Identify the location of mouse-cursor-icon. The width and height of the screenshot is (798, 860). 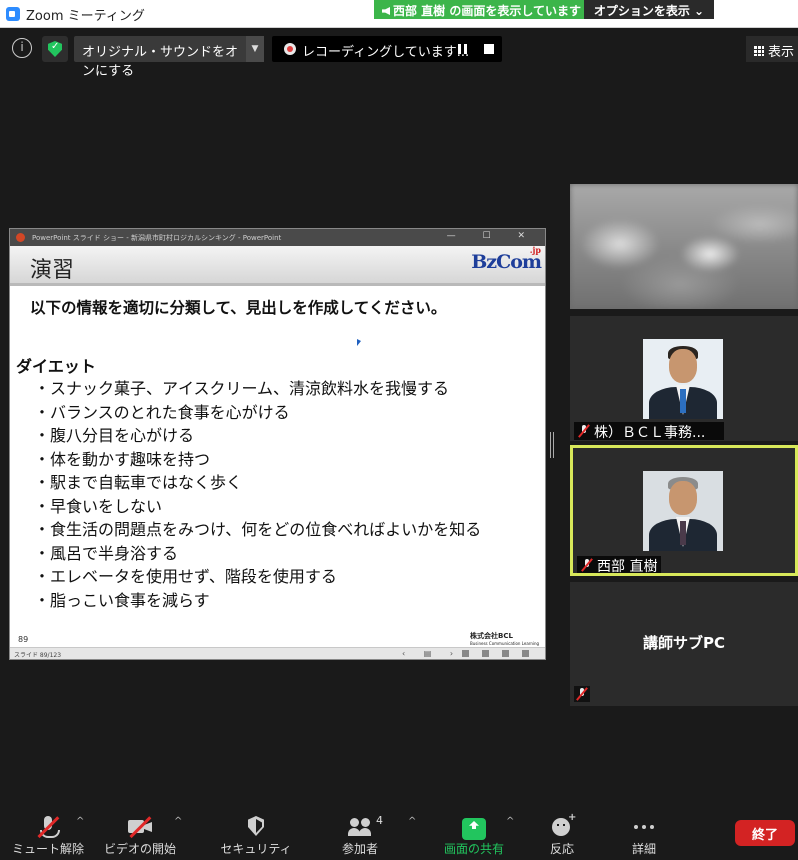
(359, 342).